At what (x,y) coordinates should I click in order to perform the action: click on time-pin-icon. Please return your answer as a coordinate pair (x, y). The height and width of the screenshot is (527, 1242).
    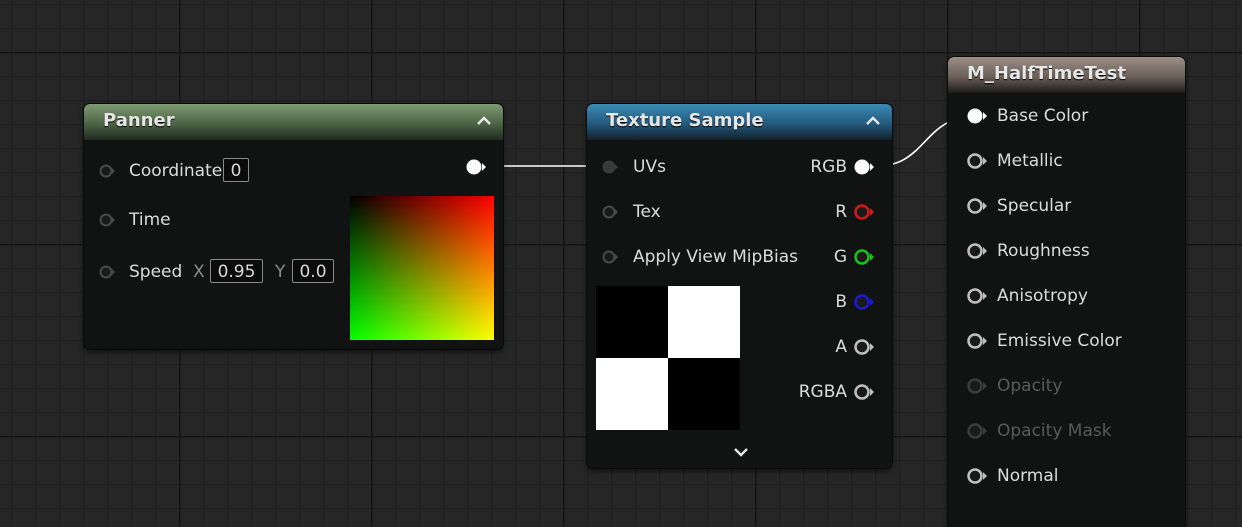
    Looking at the image, I should click on (107, 220).